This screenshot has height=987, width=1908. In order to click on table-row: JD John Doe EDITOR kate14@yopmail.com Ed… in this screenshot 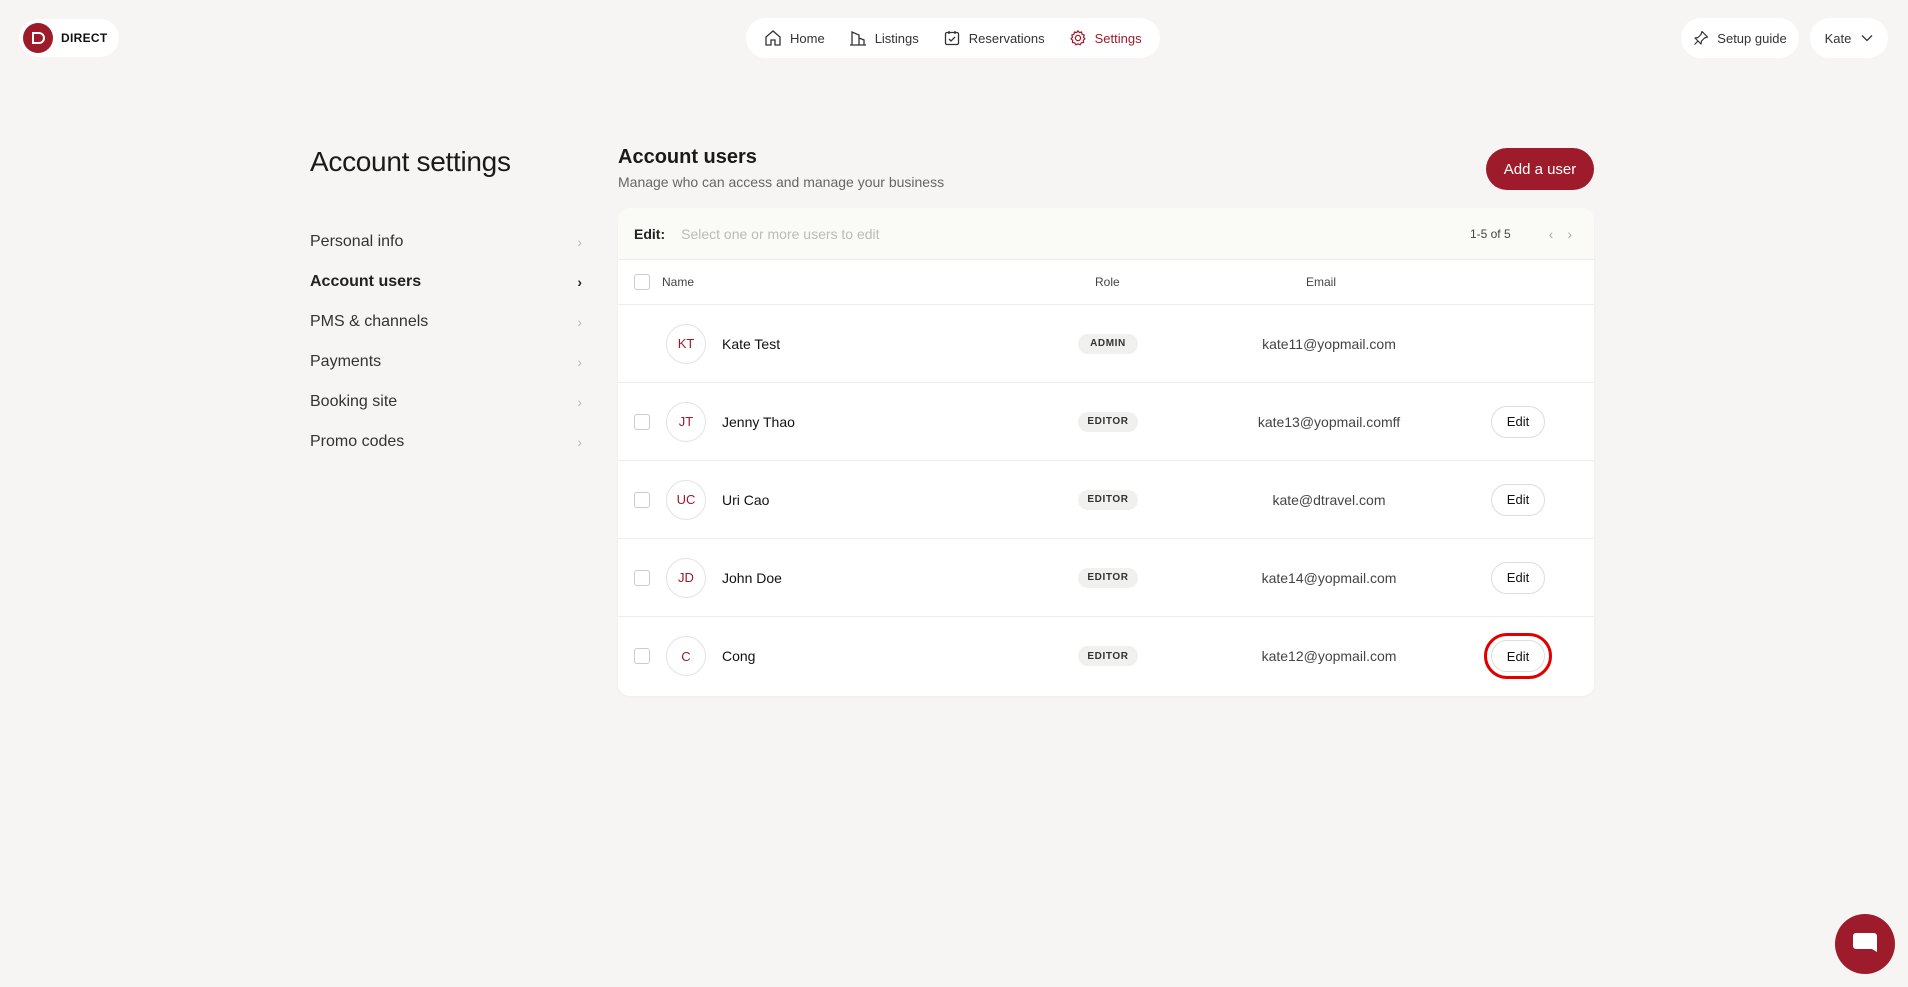, I will do `click(1106, 578)`.